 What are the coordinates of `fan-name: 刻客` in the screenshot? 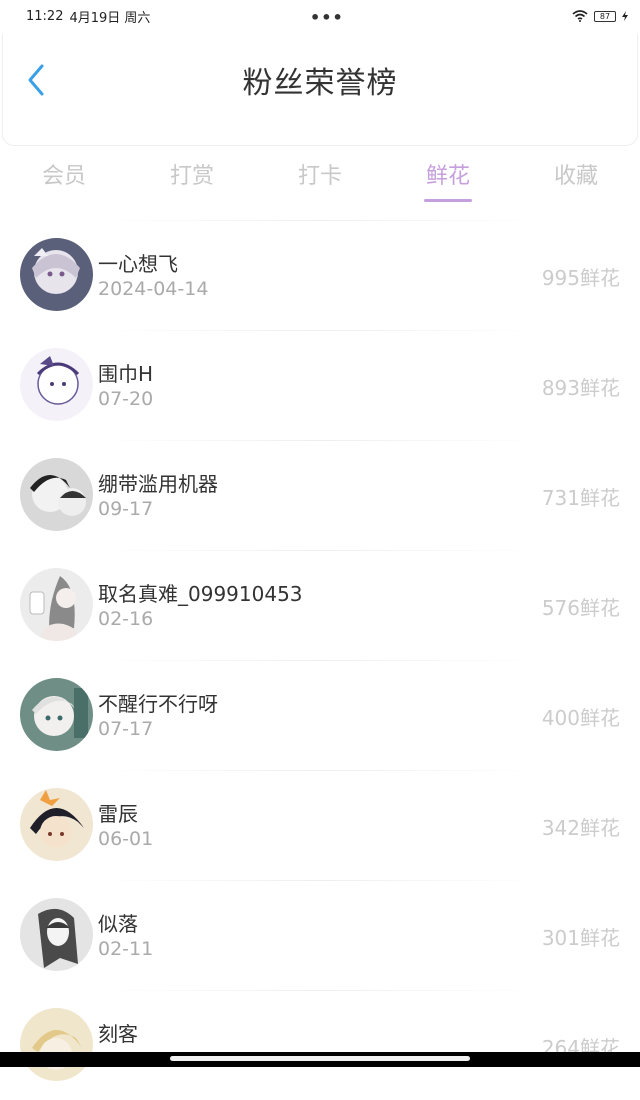 It's located at (118, 1034).